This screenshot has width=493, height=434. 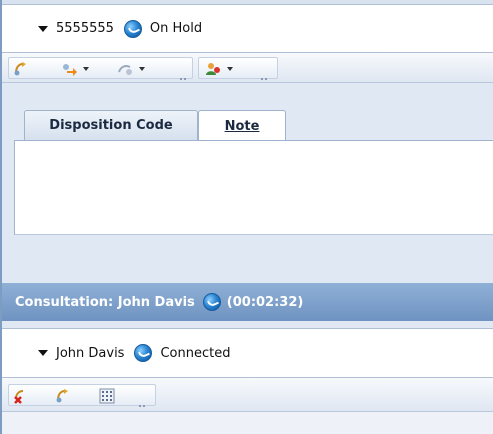 I want to click on agent-group, so click(x=238, y=68).